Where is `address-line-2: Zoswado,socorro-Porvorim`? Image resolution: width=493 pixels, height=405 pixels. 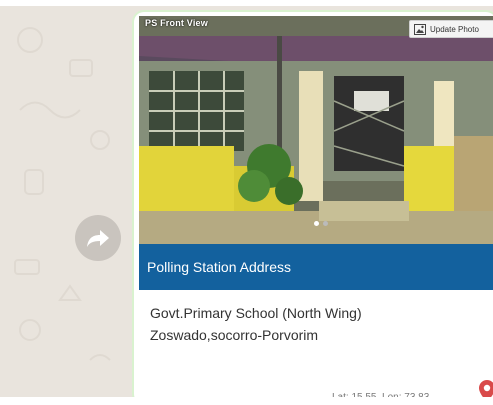
address-line-2: Zoswado,socorro-Porvorim is located at coordinates (234, 335).